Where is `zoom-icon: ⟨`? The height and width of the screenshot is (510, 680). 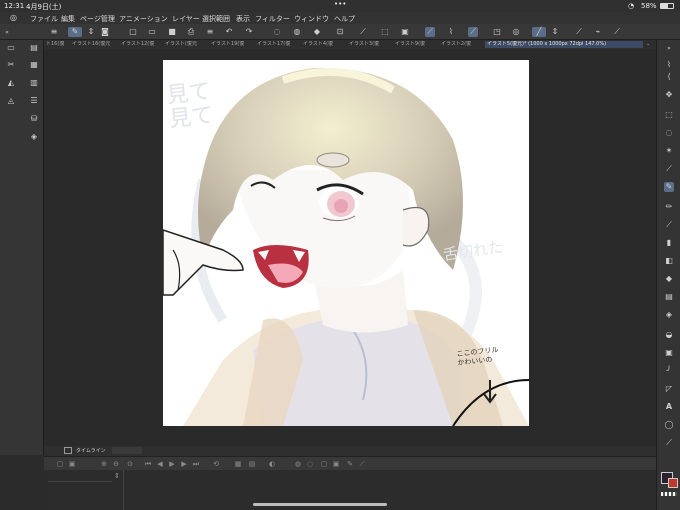
zoom-icon: ⟨ is located at coordinates (669, 77).